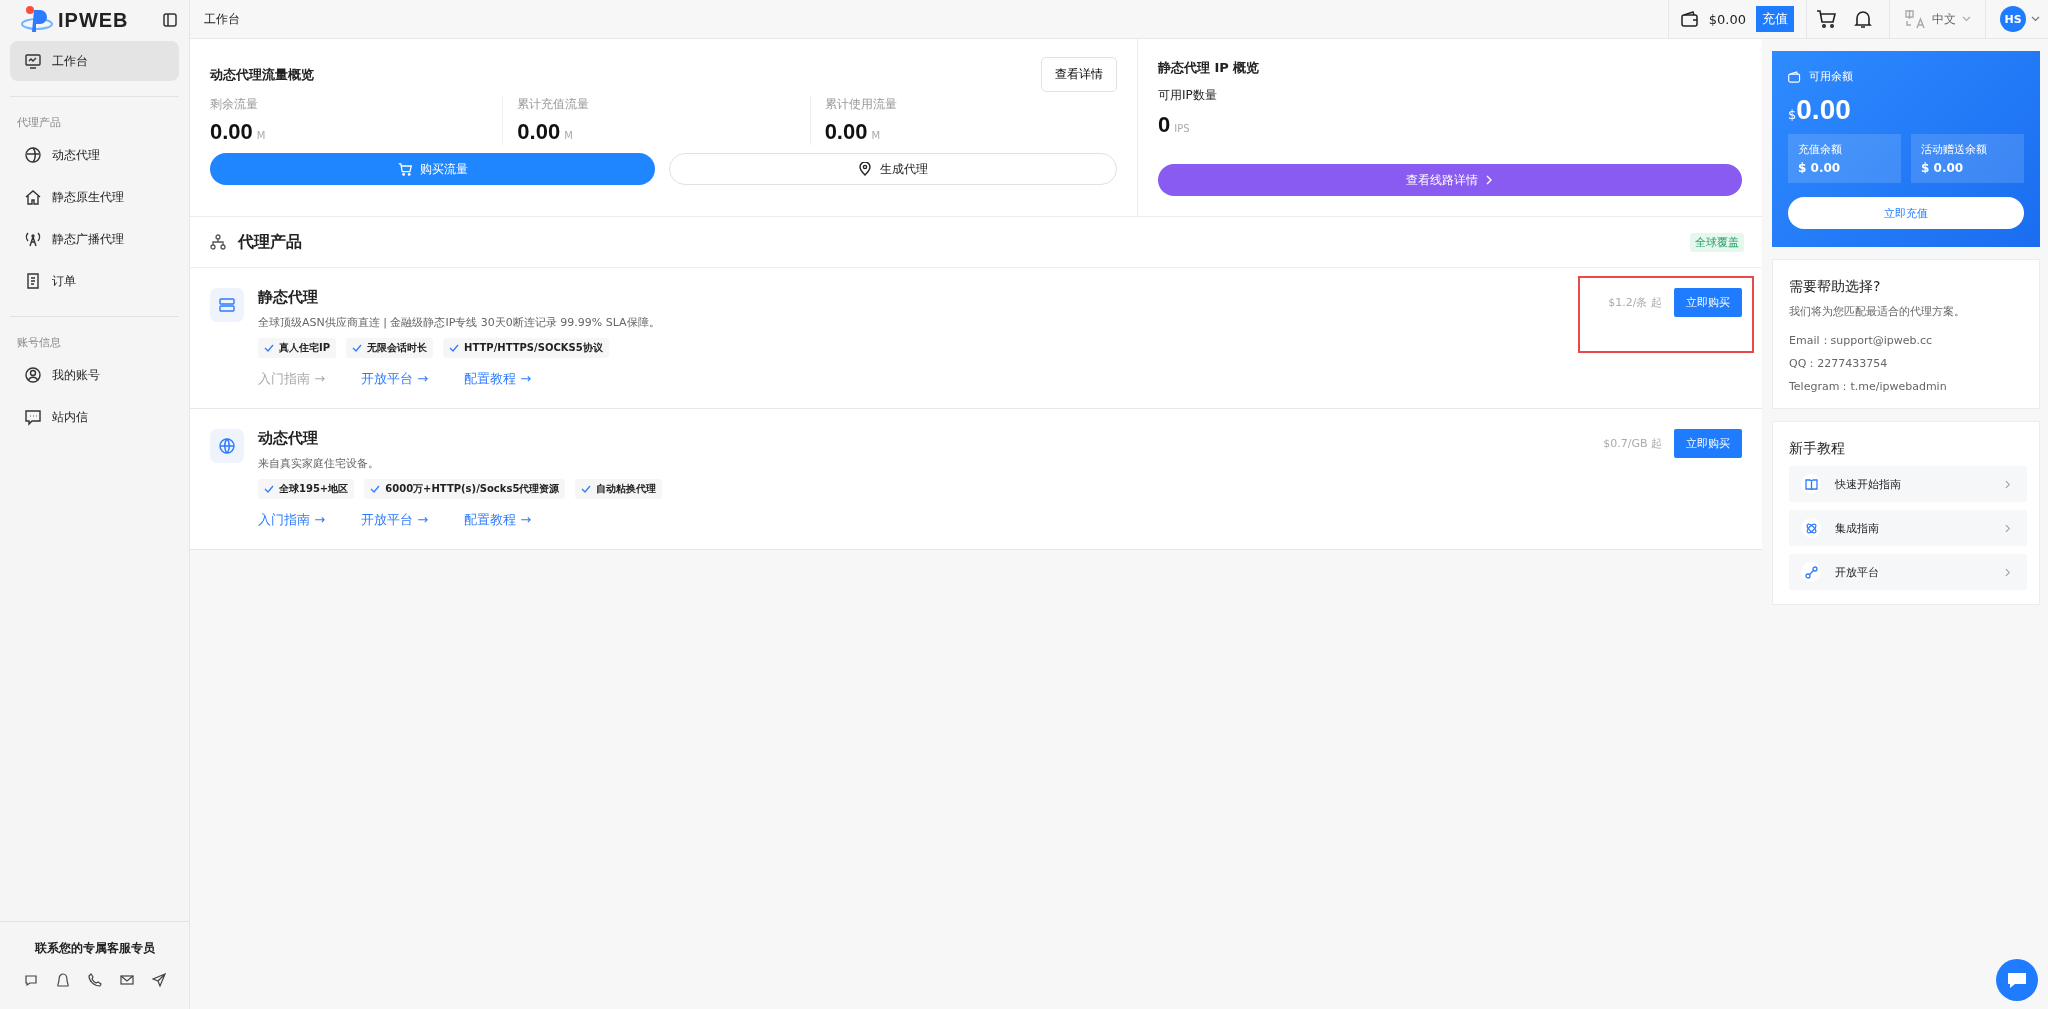 This screenshot has height=1009, width=2048. What do you see at coordinates (865, 169) in the screenshot?
I see `location-pin-icon` at bounding box center [865, 169].